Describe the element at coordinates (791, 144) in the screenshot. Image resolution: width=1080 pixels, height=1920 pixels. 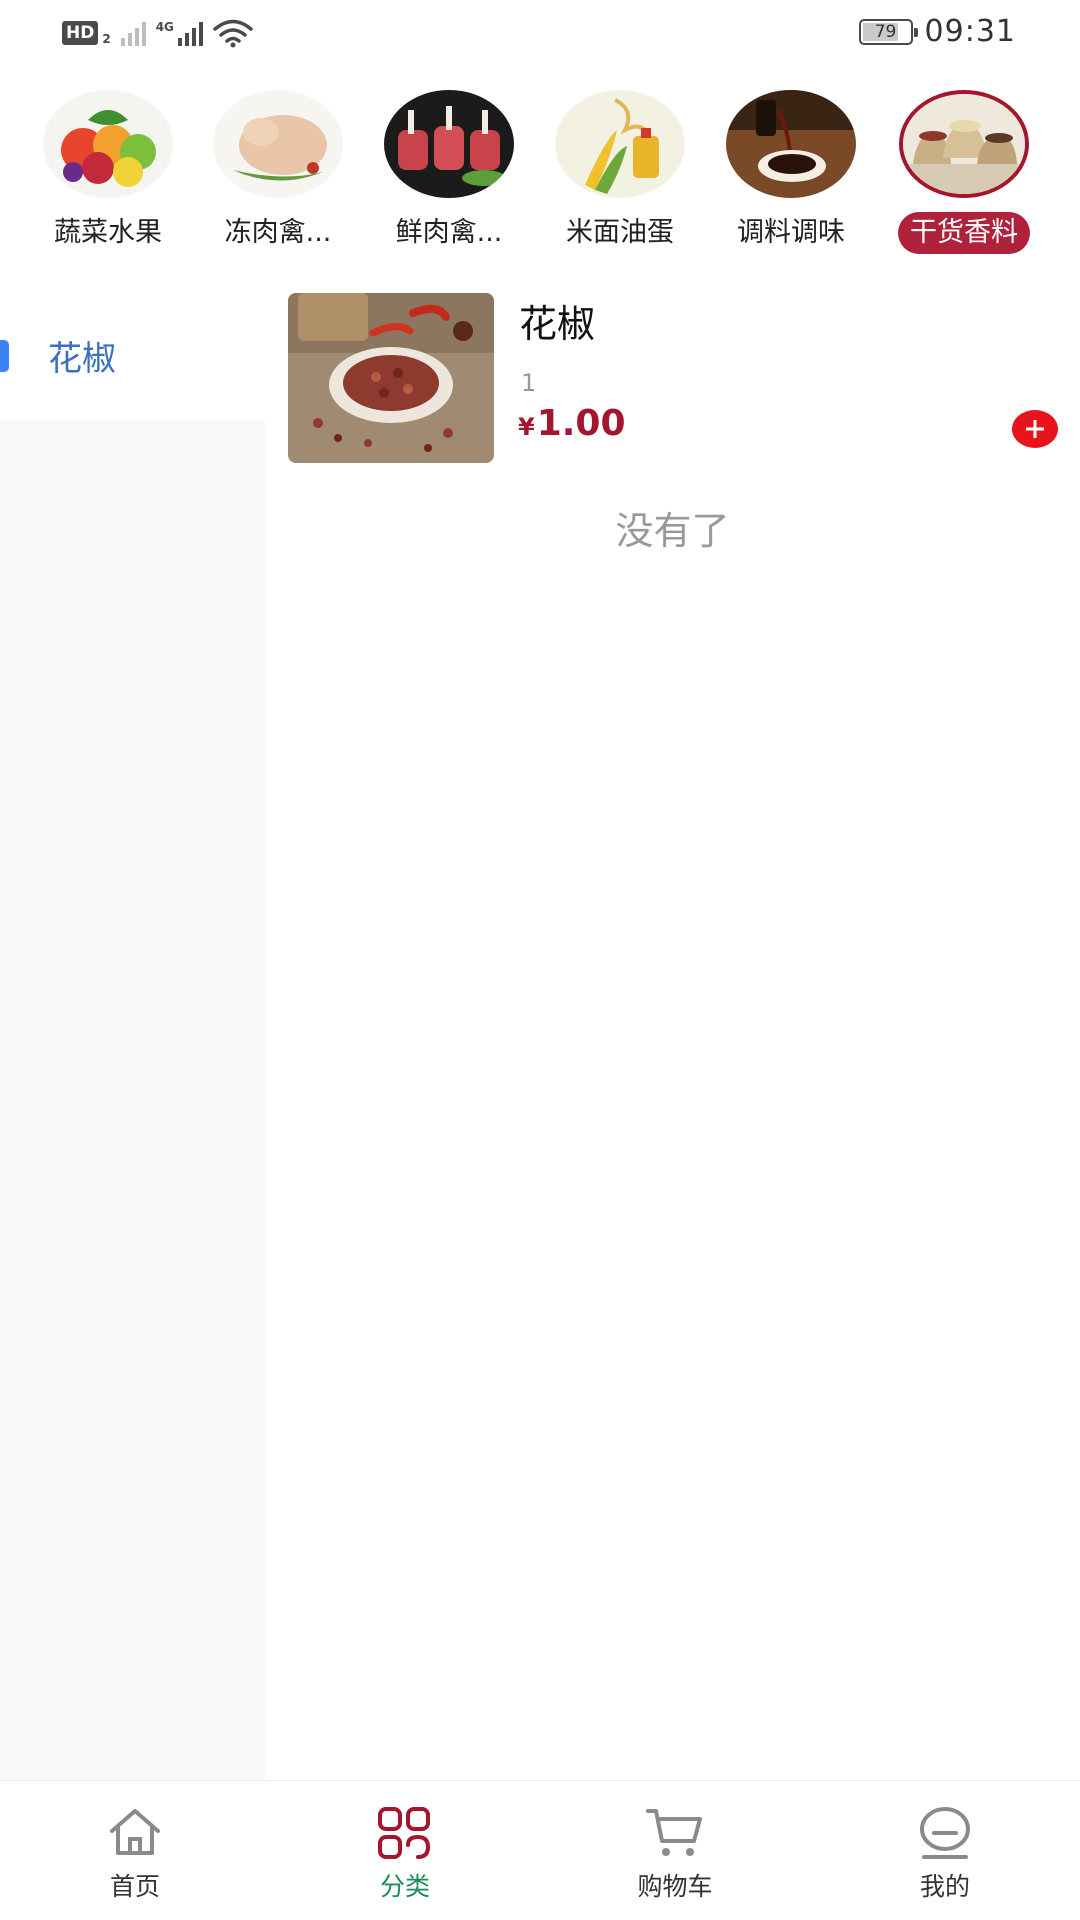
I see `sauce-image` at that location.